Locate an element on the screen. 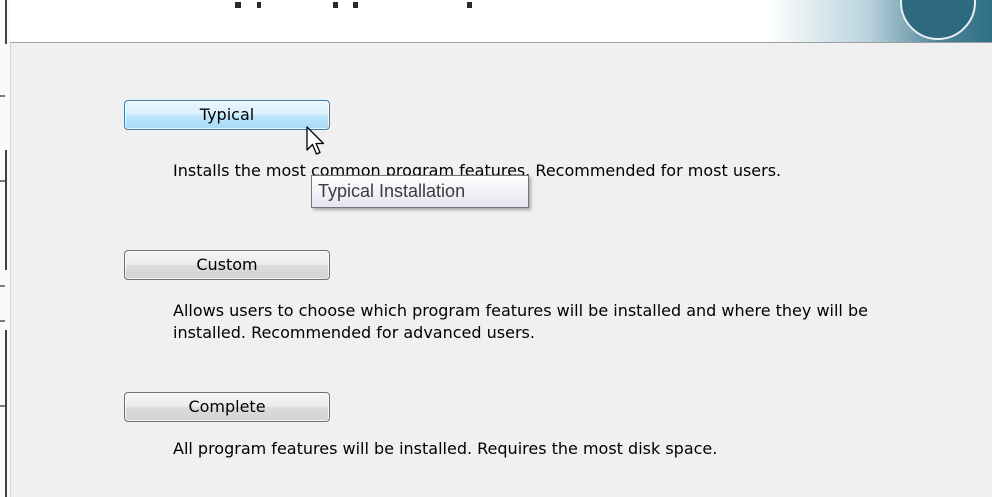 This screenshot has width=992, height=497. installer-logo-icon is located at coordinates (938, 20).